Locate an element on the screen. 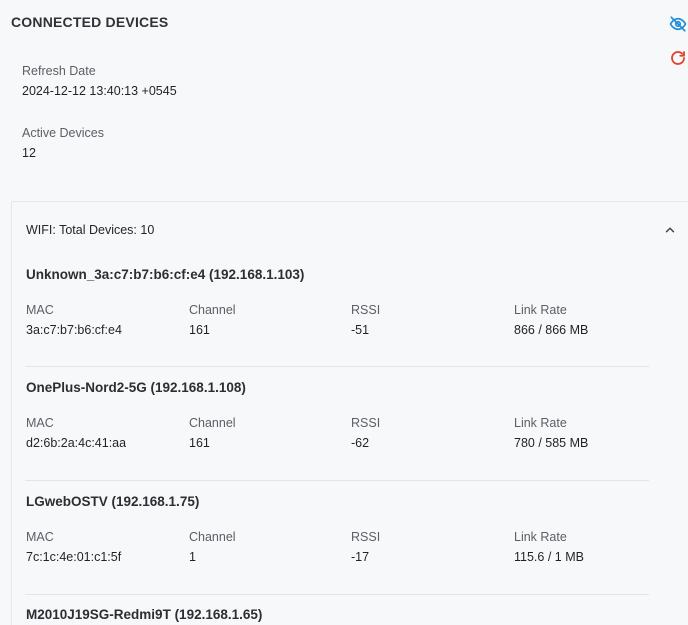  rssi-value: -51 is located at coordinates (360, 330).